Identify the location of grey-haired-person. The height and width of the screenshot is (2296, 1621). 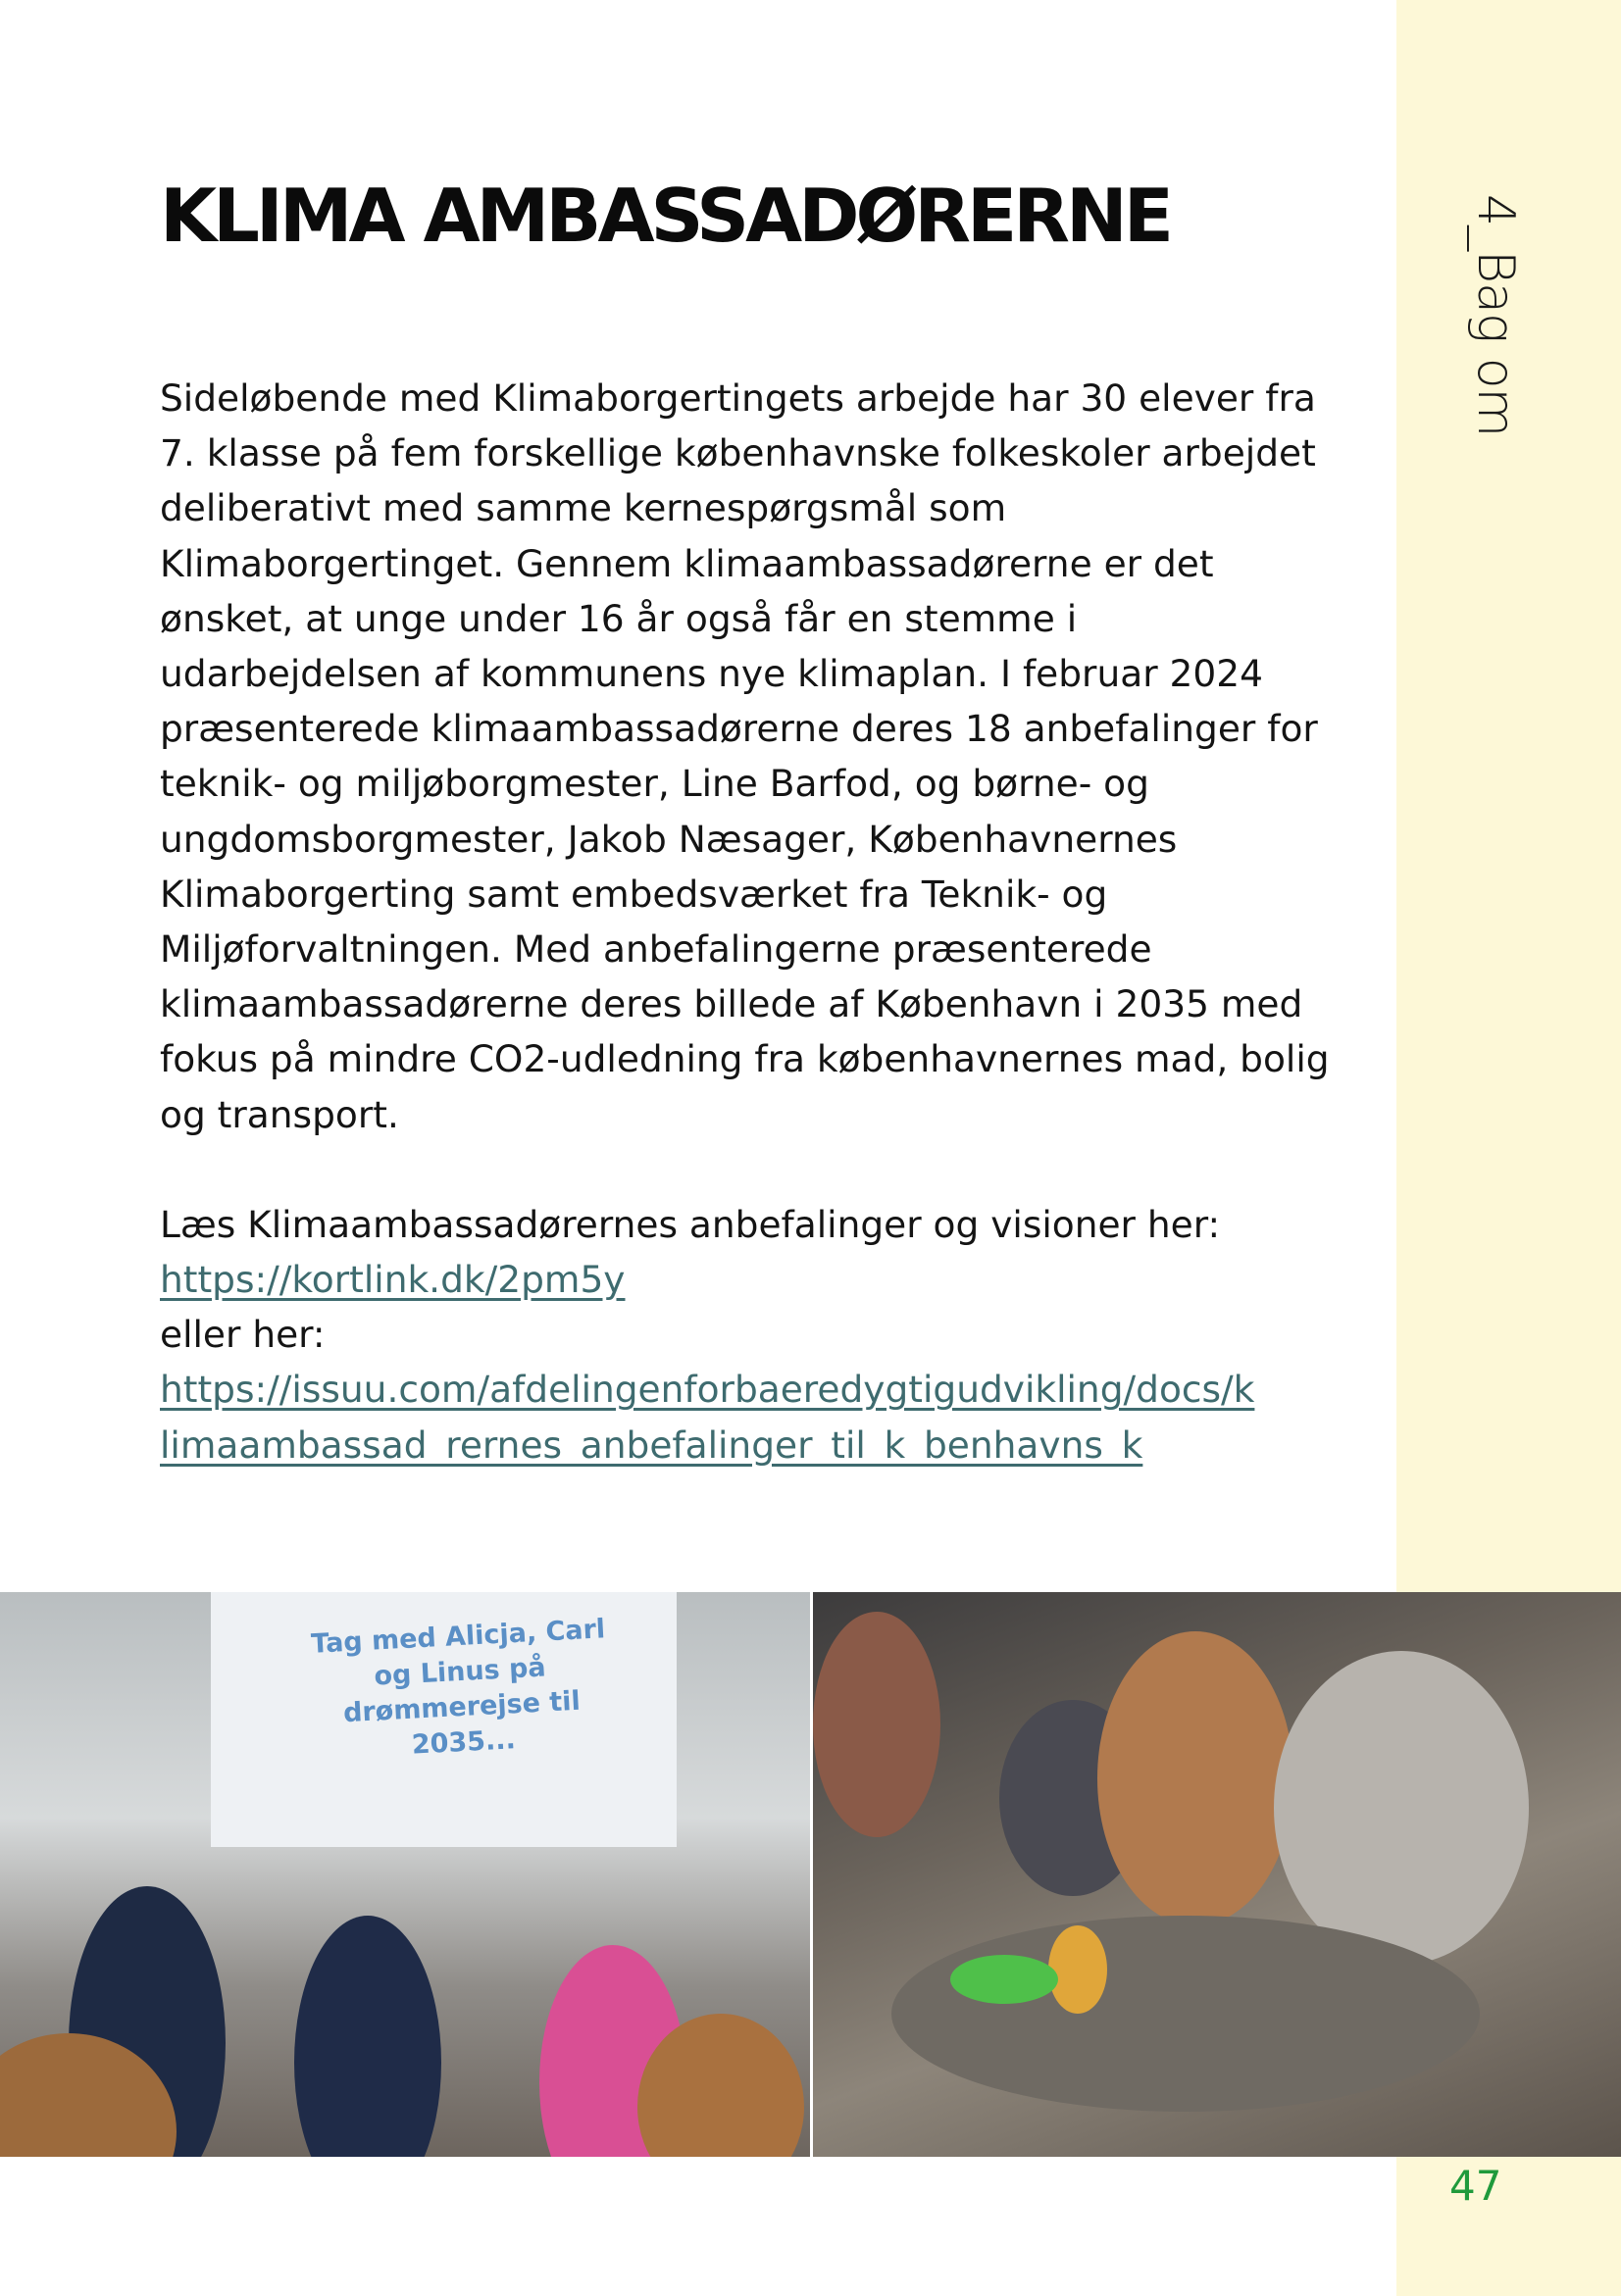
(1401, 1808).